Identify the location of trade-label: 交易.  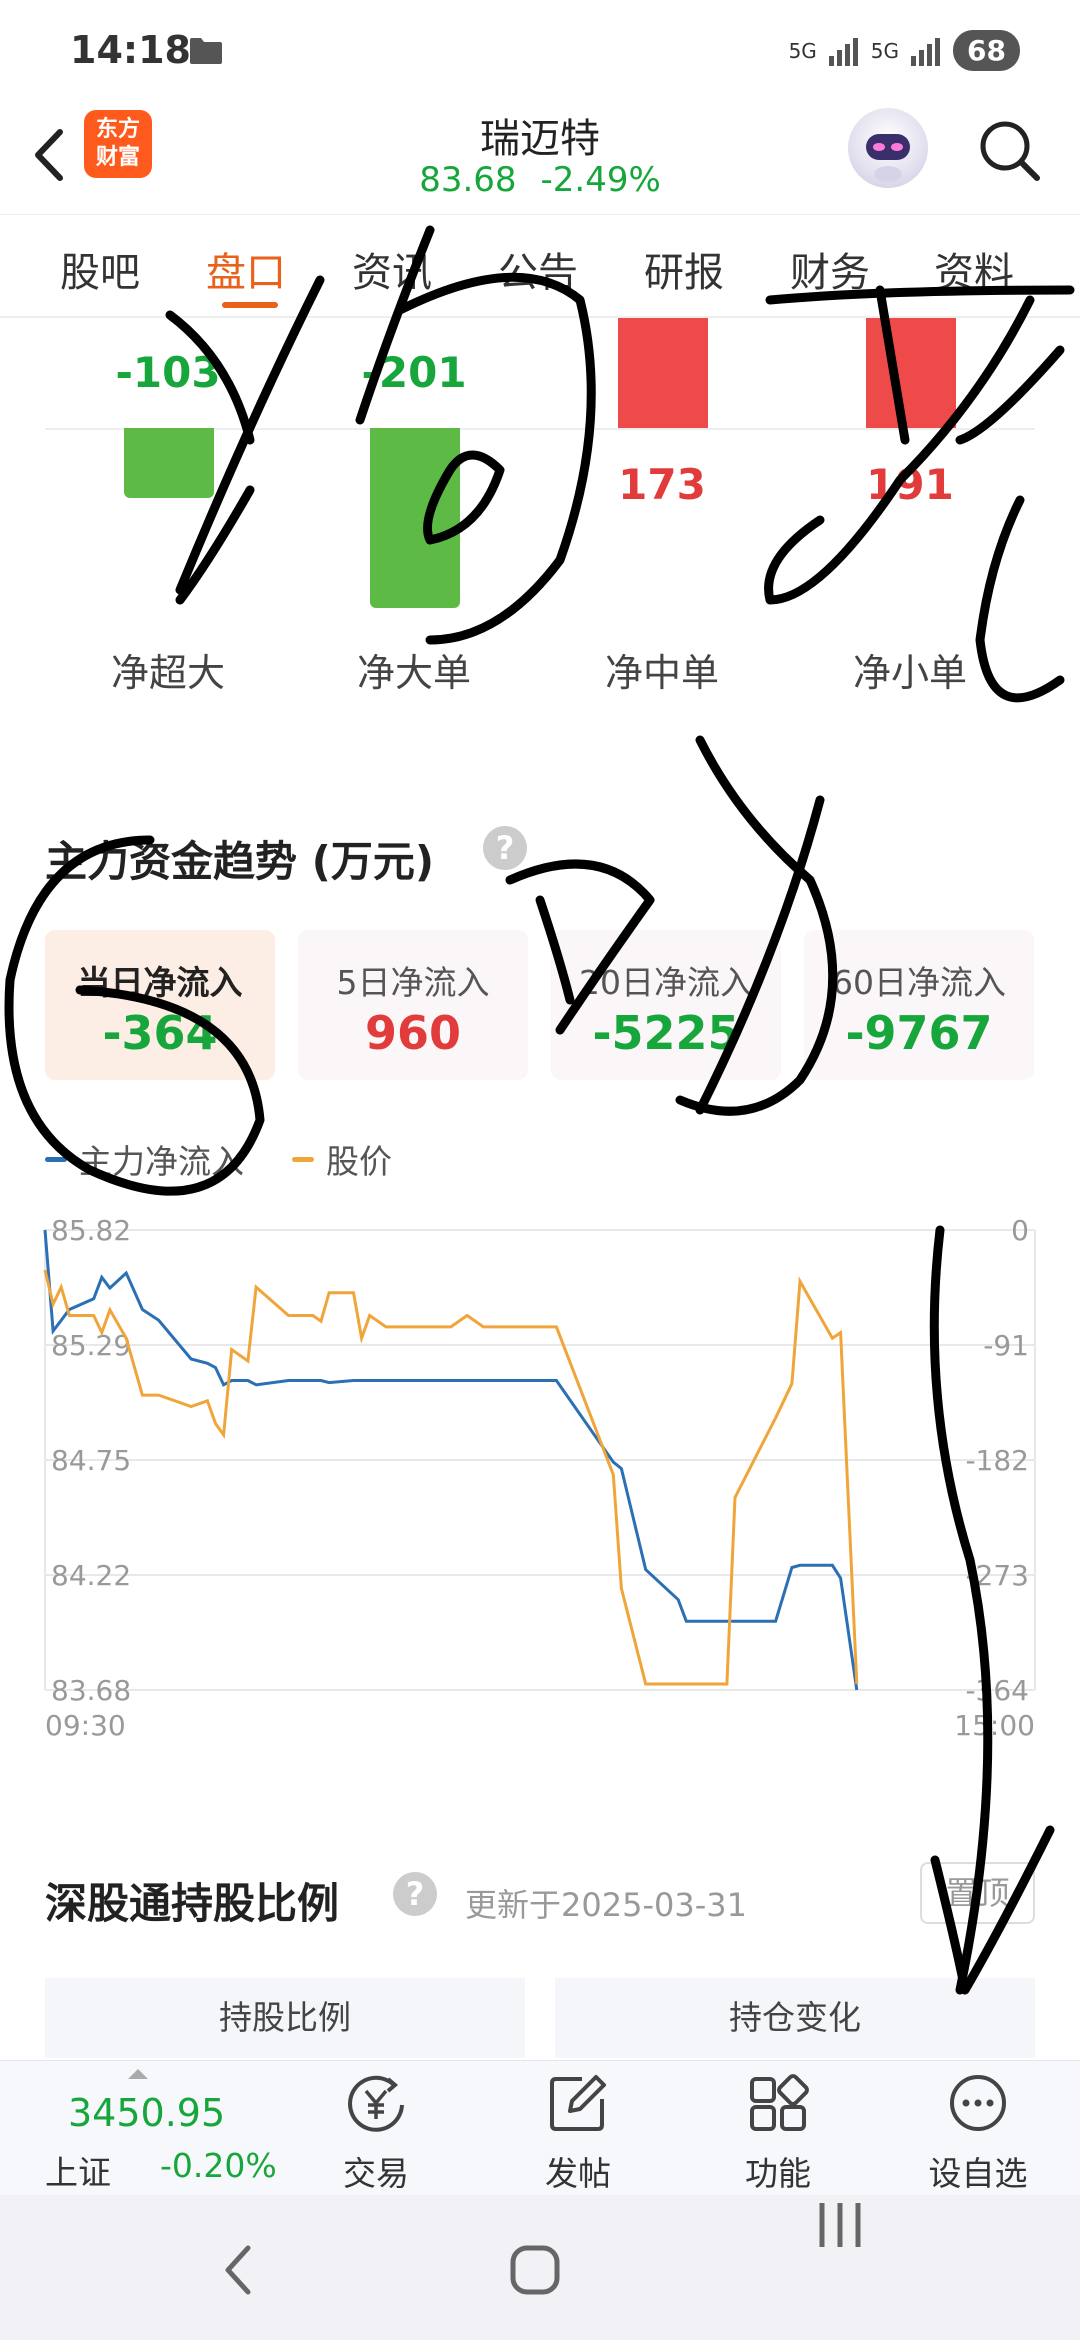
(376, 2173).